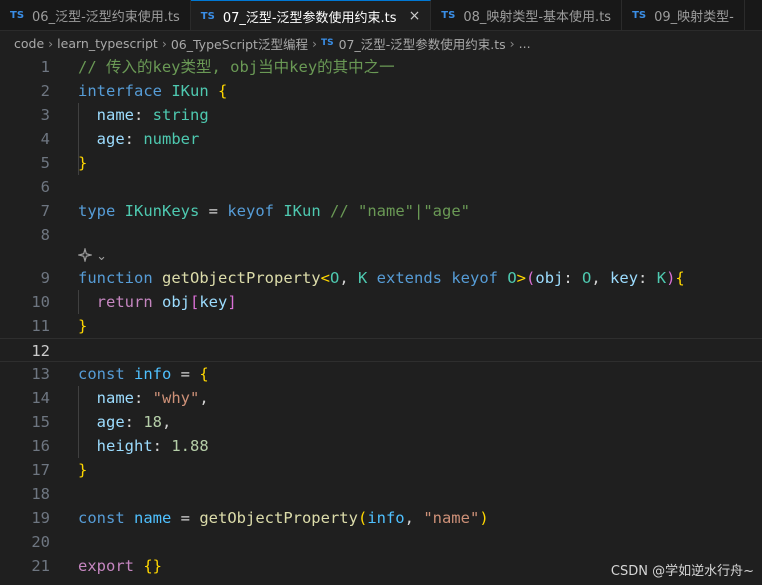 The height and width of the screenshot is (585, 762). Describe the element at coordinates (29, 43) in the screenshot. I see `breadcrumb-item-code: code` at that location.